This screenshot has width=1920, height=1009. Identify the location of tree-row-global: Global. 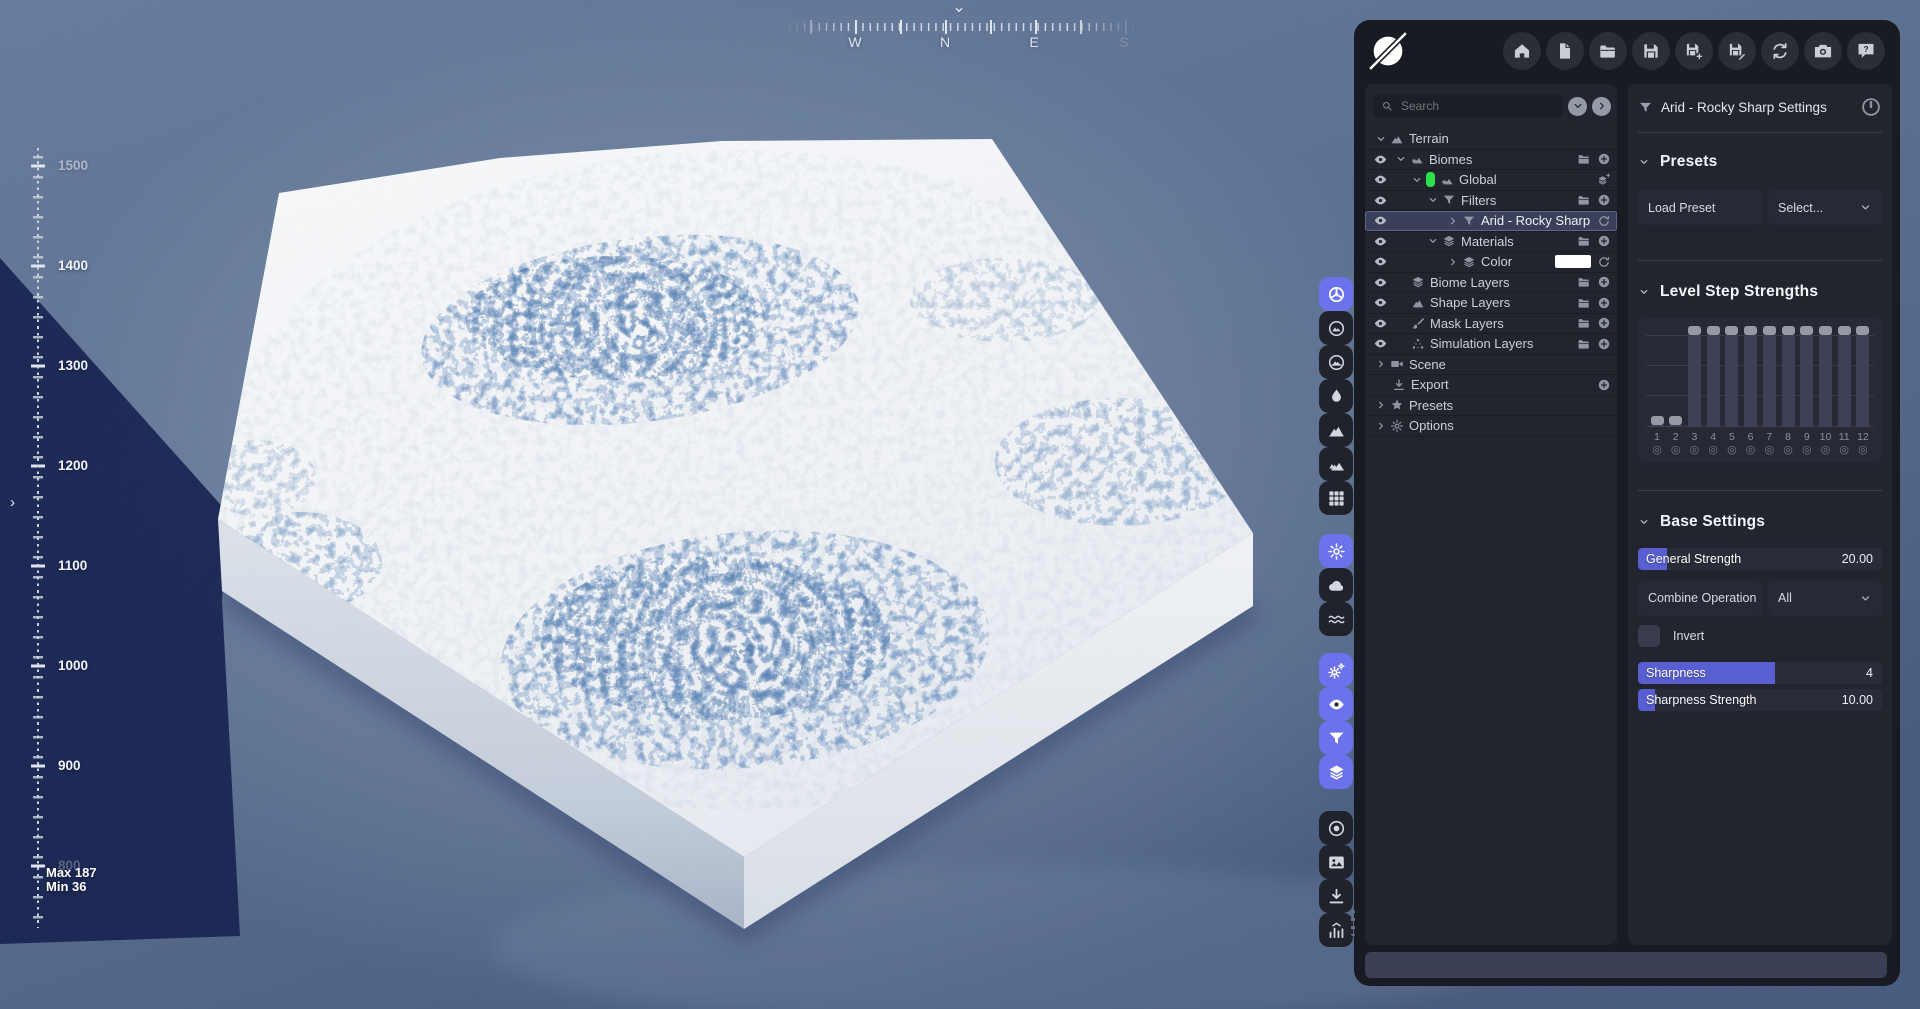
(1491, 180).